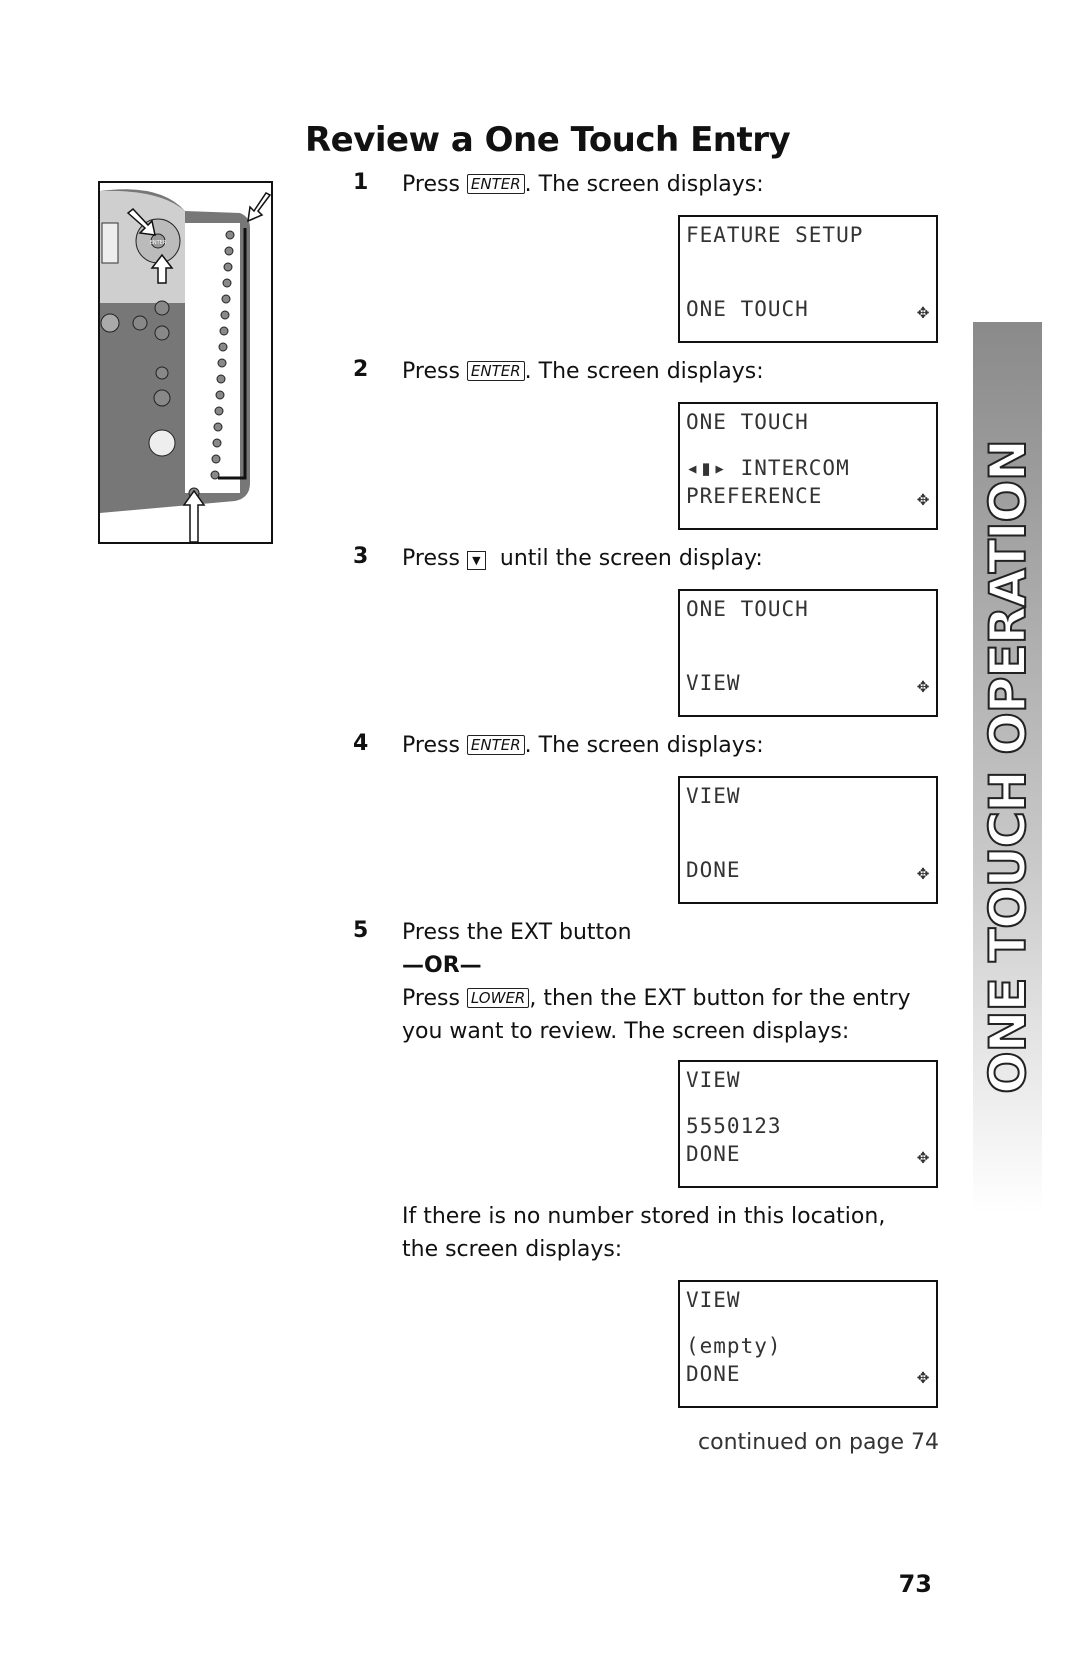  What do you see at coordinates (754, 496) in the screenshot?
I see `lcd-line: PREFERENCE` at bounding box center [754, 496].